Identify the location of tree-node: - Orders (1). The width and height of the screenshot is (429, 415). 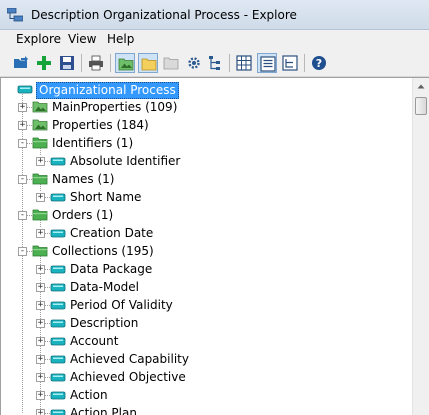
(206, 216).